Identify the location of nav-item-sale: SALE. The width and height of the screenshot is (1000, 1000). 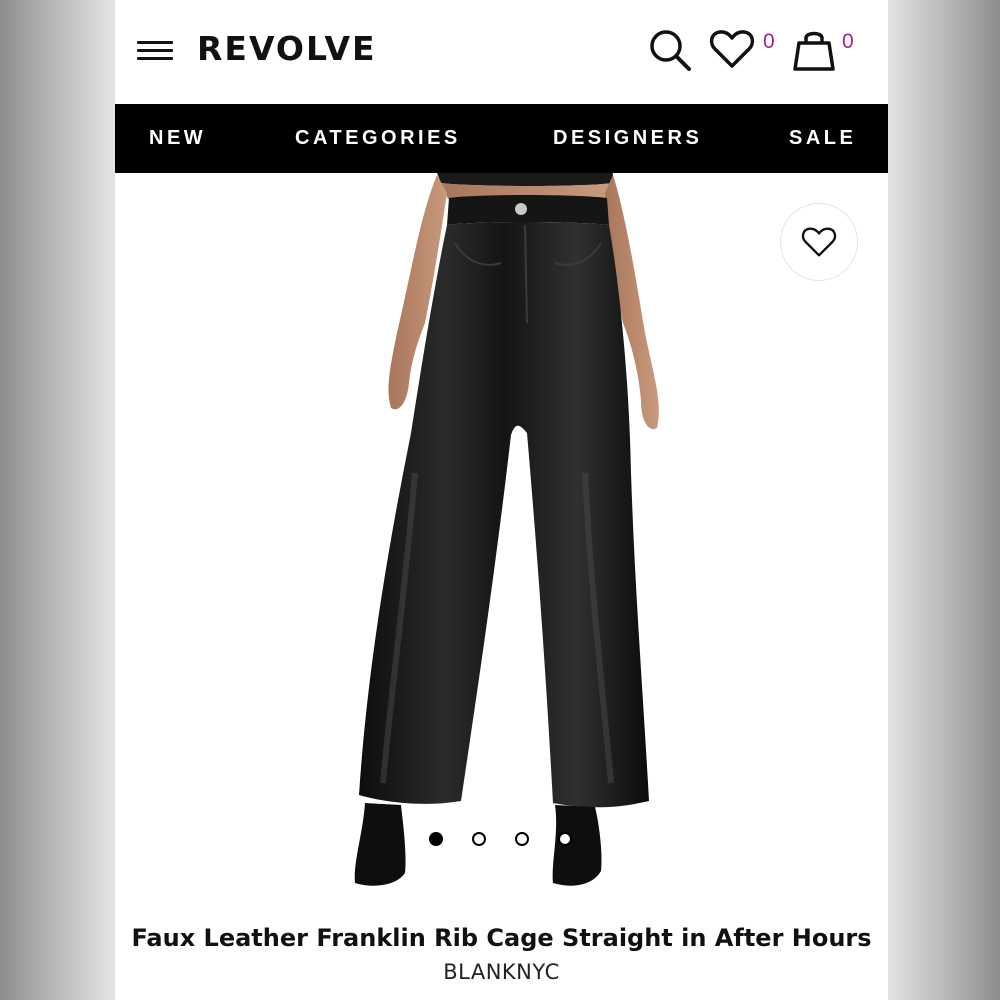
(822, 138).